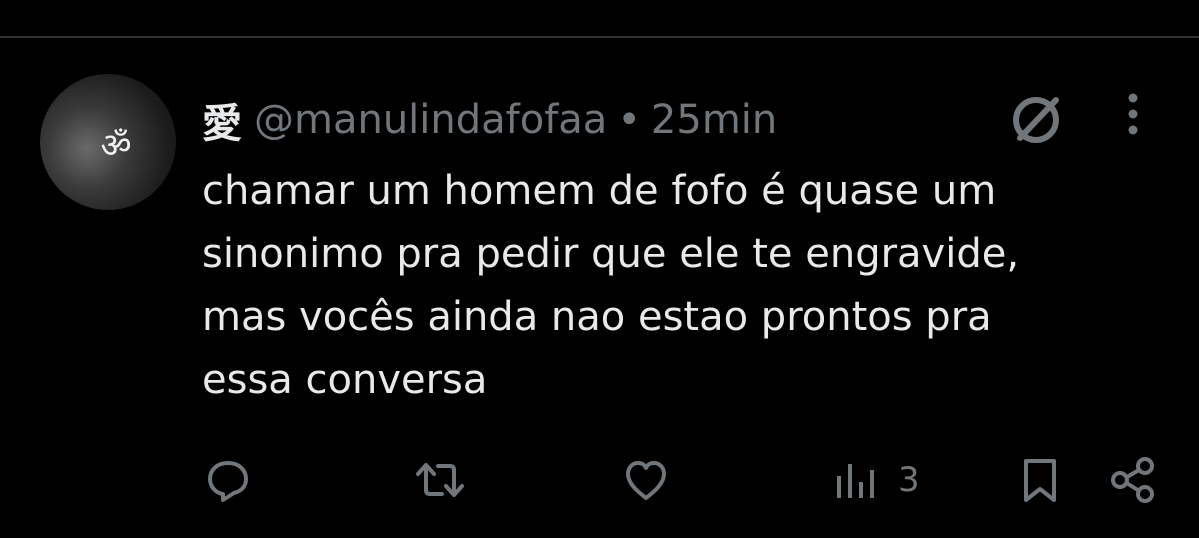 This screenshot has height=538, width=1199. Describe the element at coordinates (855, 481) in the screenshot. I see `views-bar-icon` at that location.